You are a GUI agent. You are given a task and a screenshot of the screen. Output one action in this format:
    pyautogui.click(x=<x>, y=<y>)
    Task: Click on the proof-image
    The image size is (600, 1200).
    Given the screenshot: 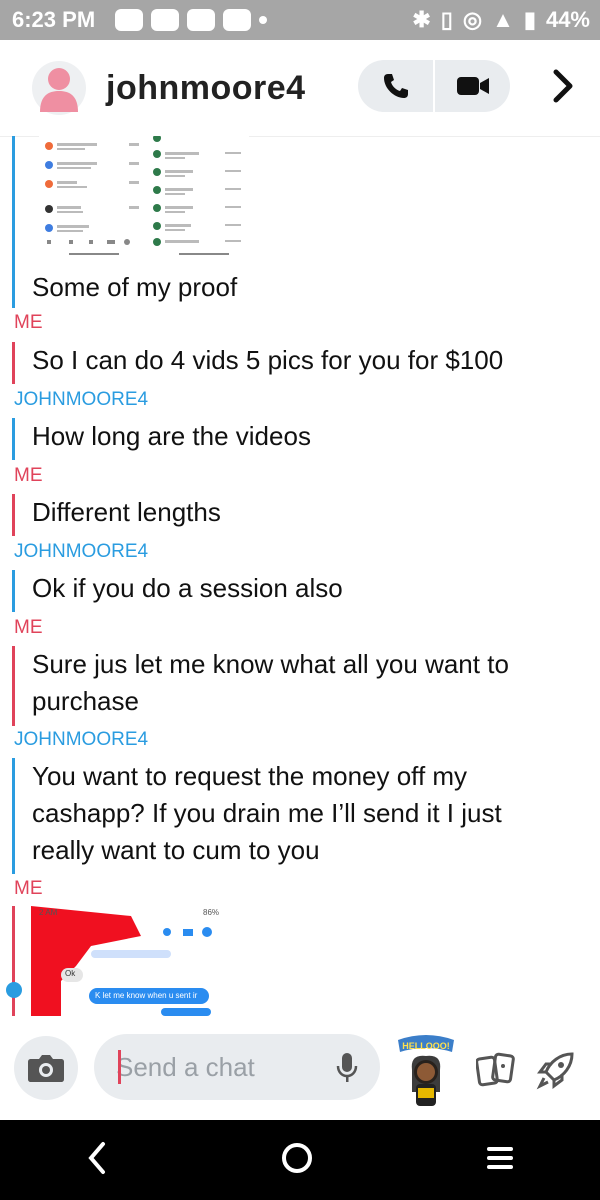 What is the action you would take?
    pyautogui.click(x=144, y=197)
    